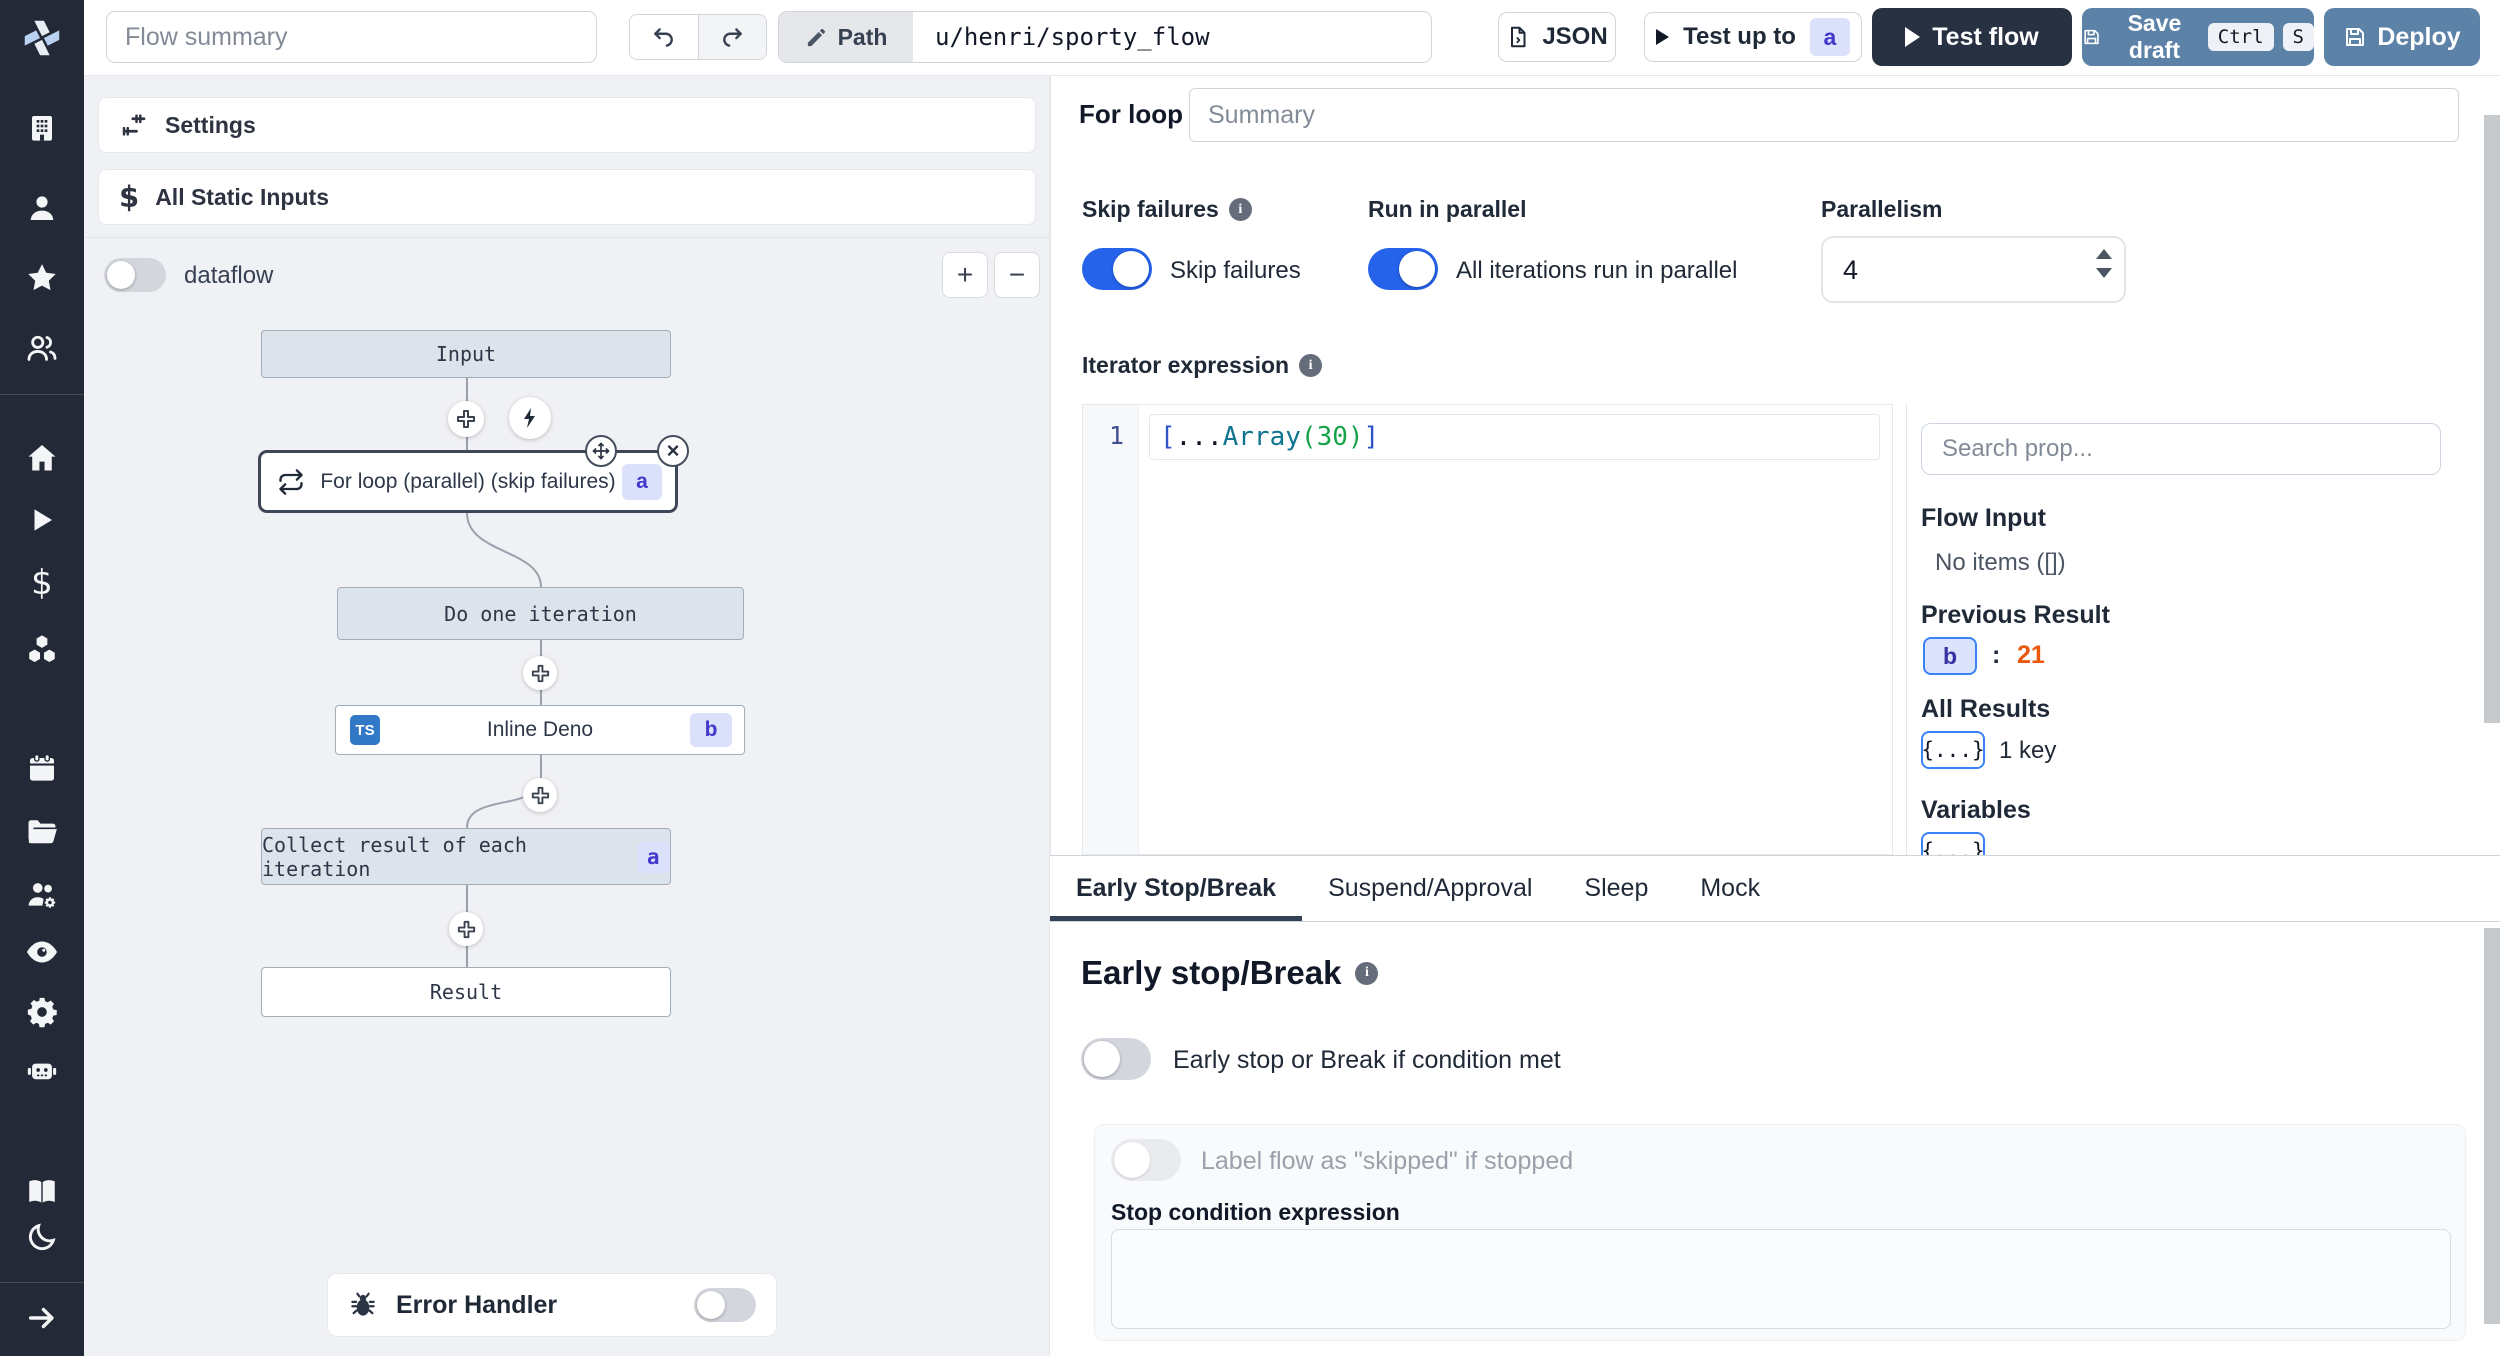 Image resolution: width=2500 pixels, height=1356 pixels. Describe the element at coordinates (2492, 1126) in the screenshot. I see `scrollbar-lower` at that location.